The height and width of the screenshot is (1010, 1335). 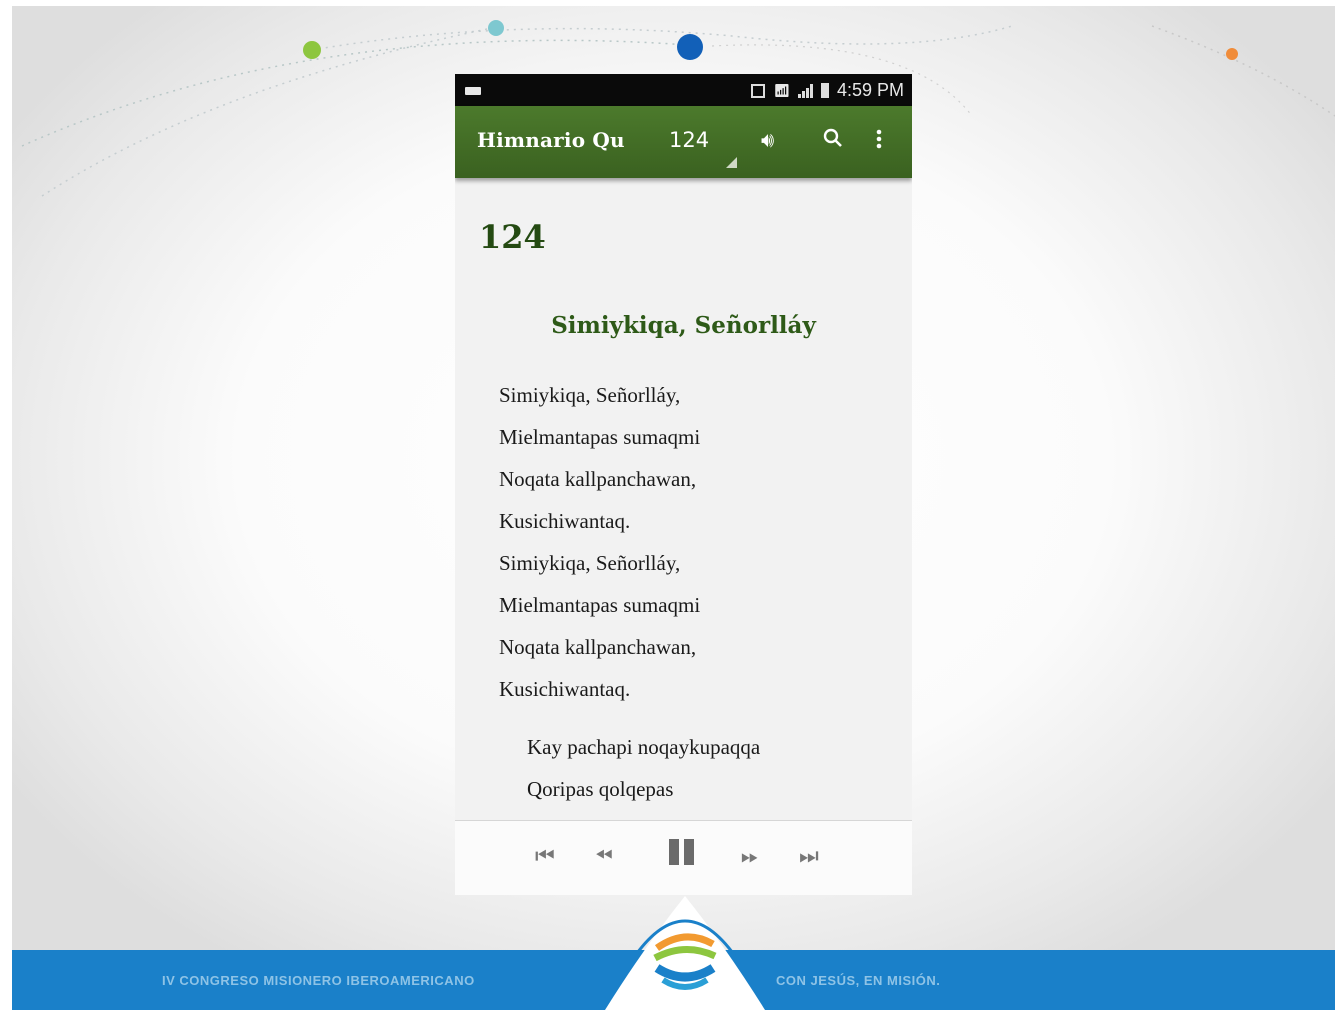 I want to click on hymn-number-heading: 124, so click(x=512, y=237).